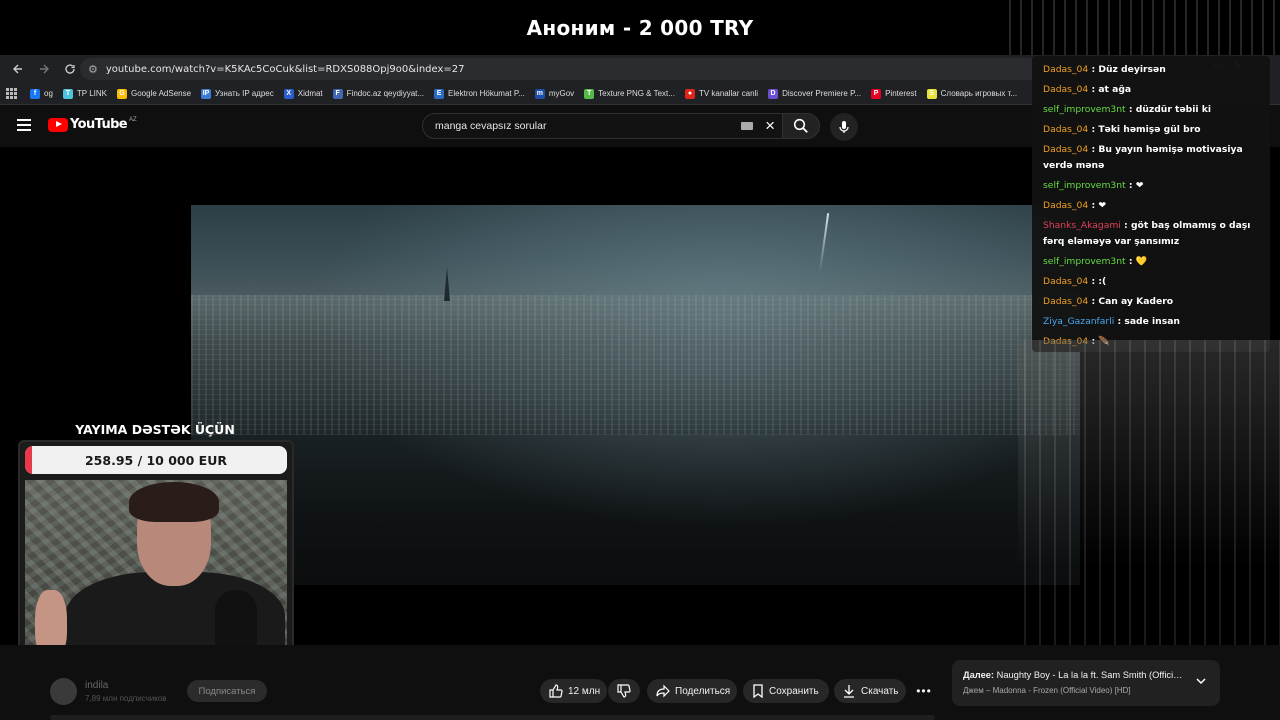 The width and height of the screenshot is (1280, 720). What do you see at coordinates (640, 27) in the screenshot?
I see `donation-alert-text: Аноним - 2 000 TRY` at bounding box center [640, 27].